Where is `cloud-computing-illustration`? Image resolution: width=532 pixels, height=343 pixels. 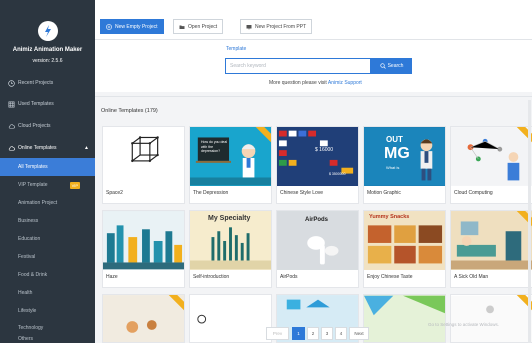 cloud-computing-illustration is located at coordinates (491, 156).